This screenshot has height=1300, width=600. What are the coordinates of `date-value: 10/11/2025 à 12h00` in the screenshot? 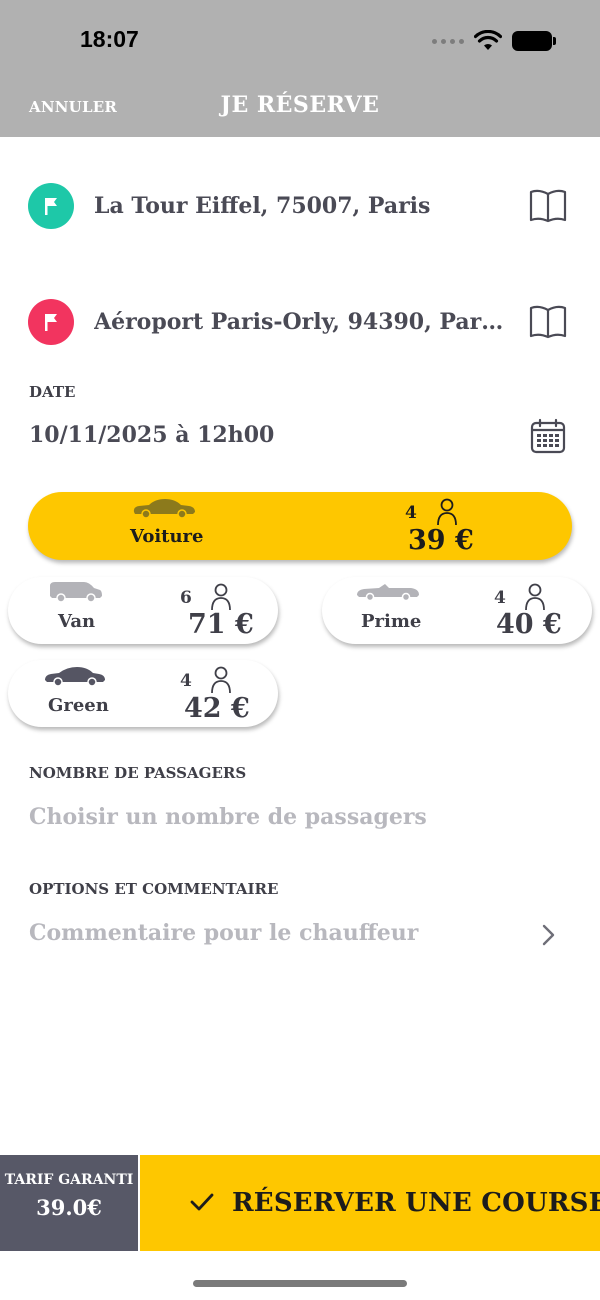 It's located at (151, 435).